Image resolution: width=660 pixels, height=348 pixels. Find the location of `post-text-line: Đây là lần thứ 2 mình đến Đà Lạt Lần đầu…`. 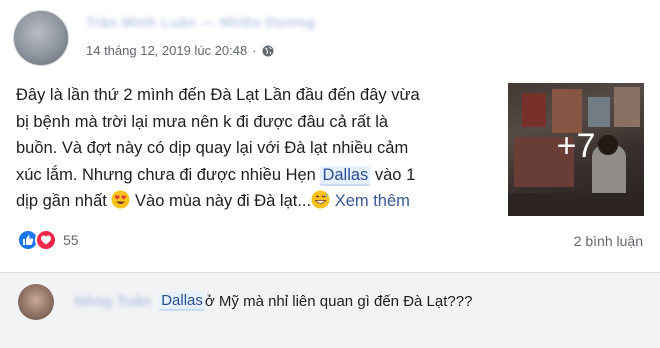

post-text-line: Đây là lần thứ 2 mình đến Đà Lạt Lần đầu… is located at coordinates (218, 95).